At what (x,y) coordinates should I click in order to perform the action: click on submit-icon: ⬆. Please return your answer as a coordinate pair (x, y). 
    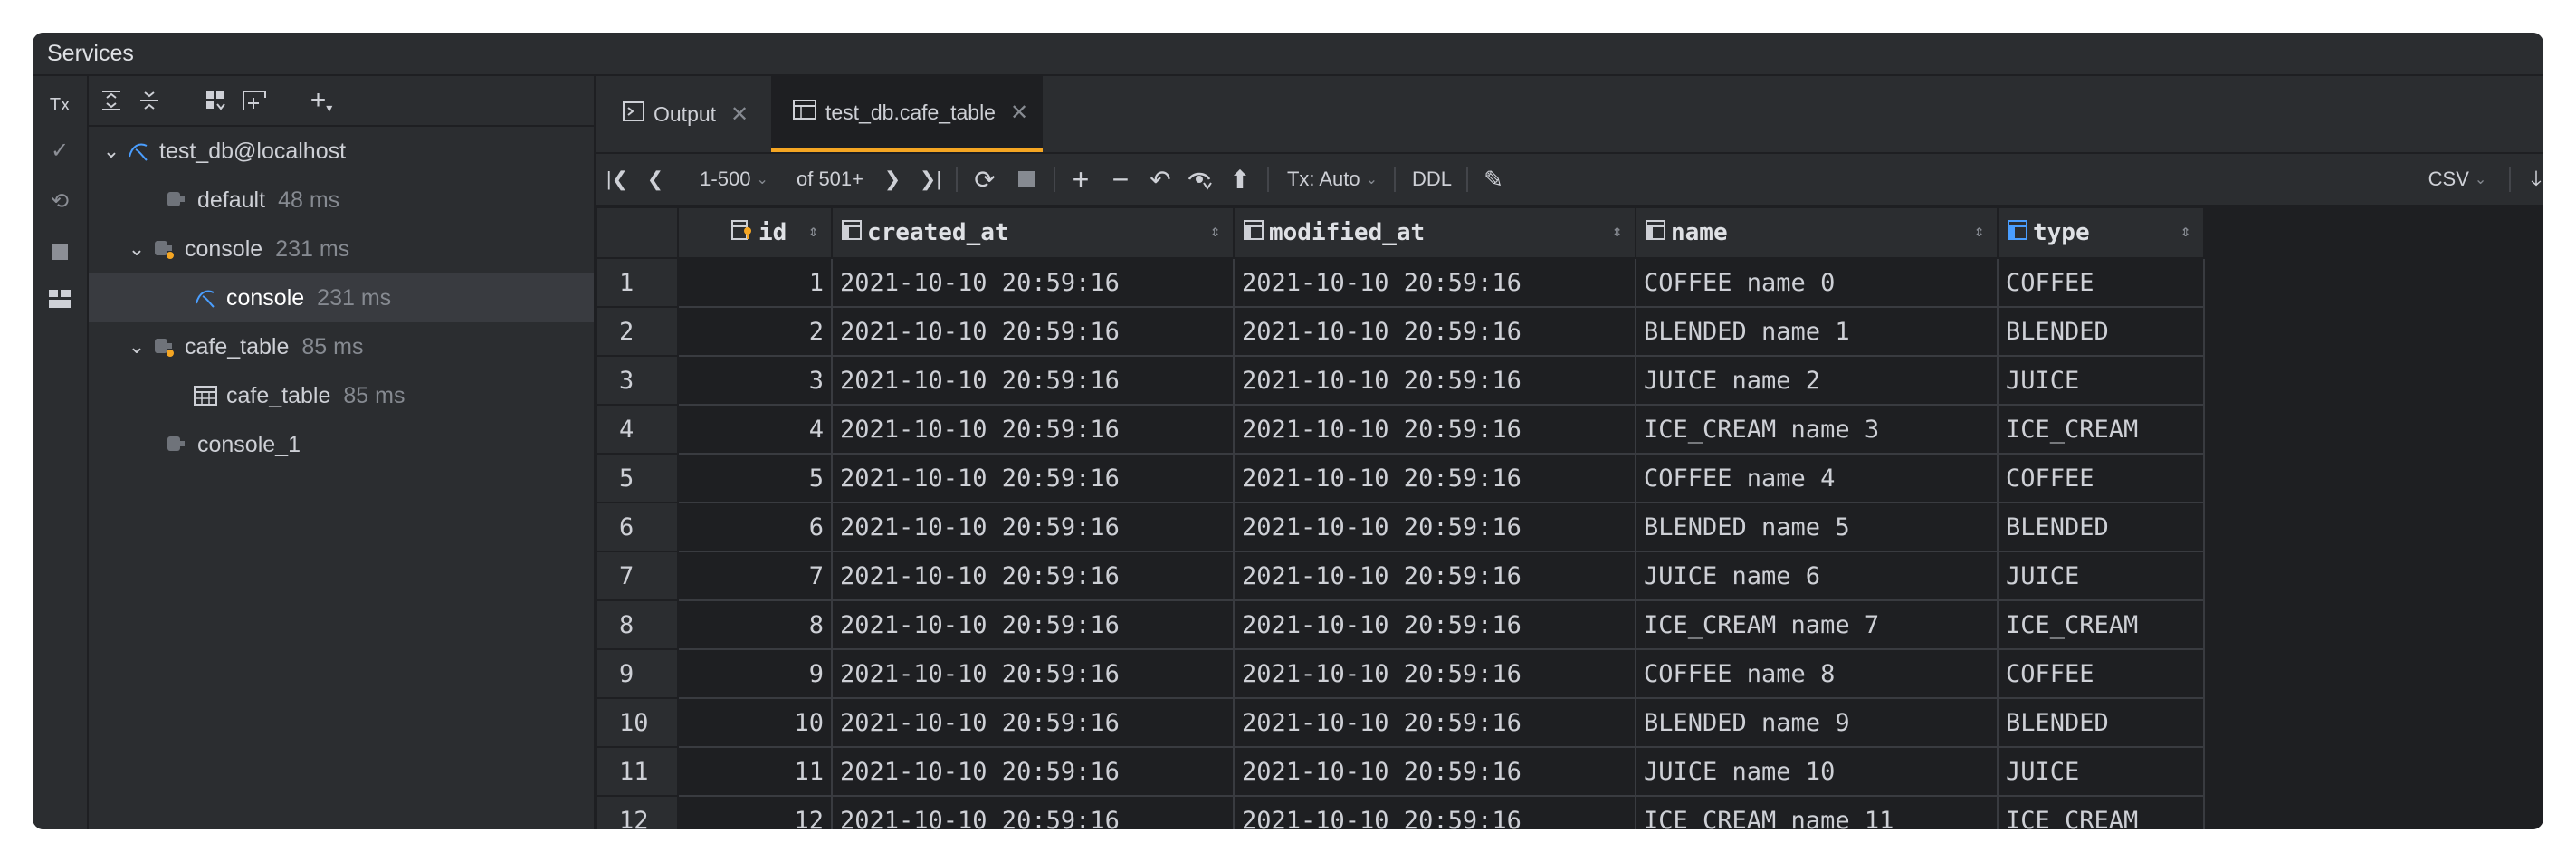
    Looking at the image, I should click on (1240, 179).